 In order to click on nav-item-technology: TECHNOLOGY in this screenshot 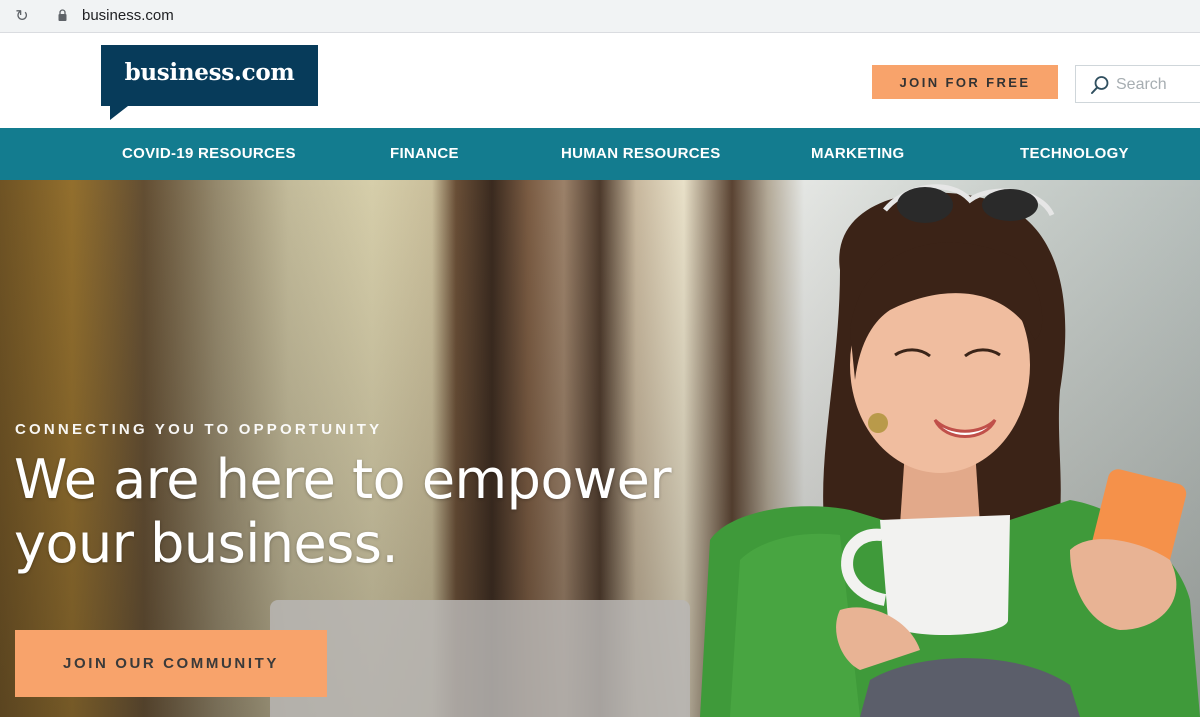, I will do `click(1074, 153)`.